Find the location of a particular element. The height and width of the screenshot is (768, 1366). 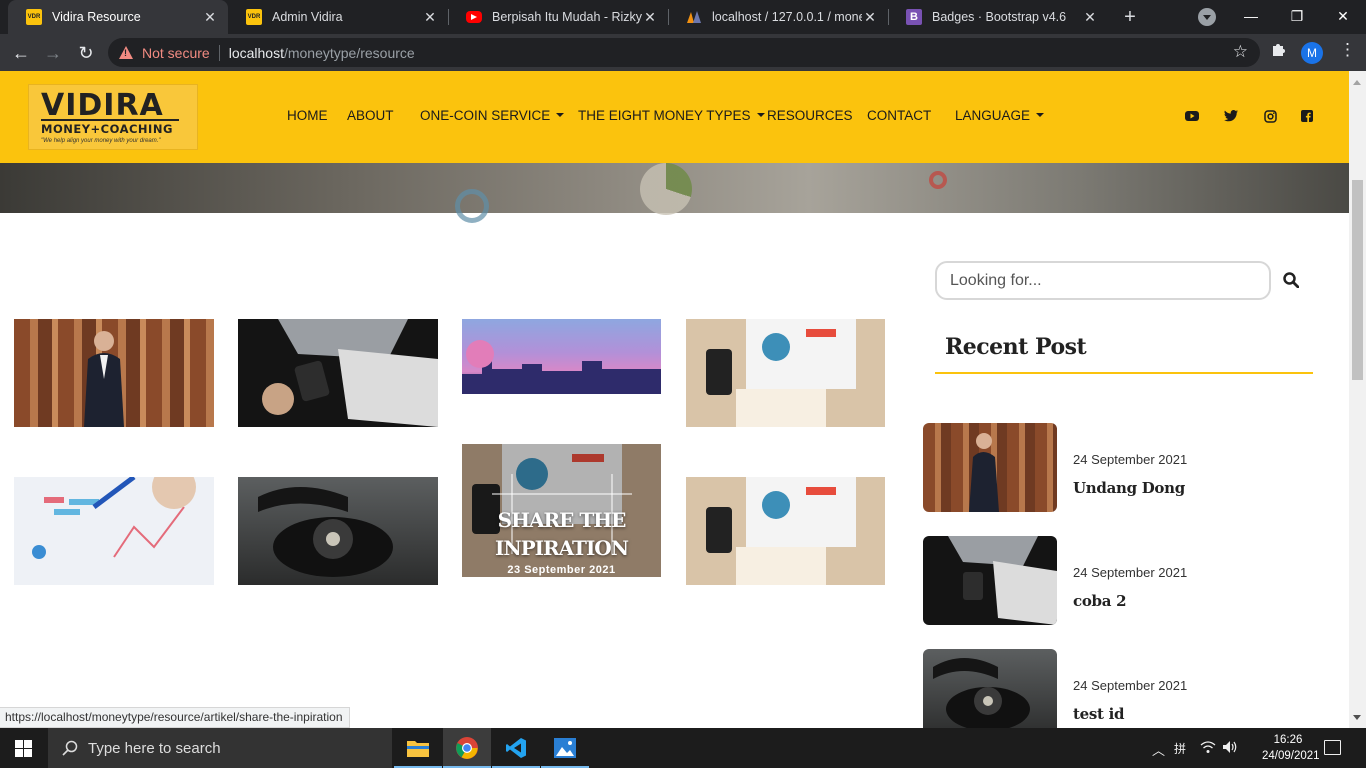

taskbar-chrome is located at coordinates (467, 748).